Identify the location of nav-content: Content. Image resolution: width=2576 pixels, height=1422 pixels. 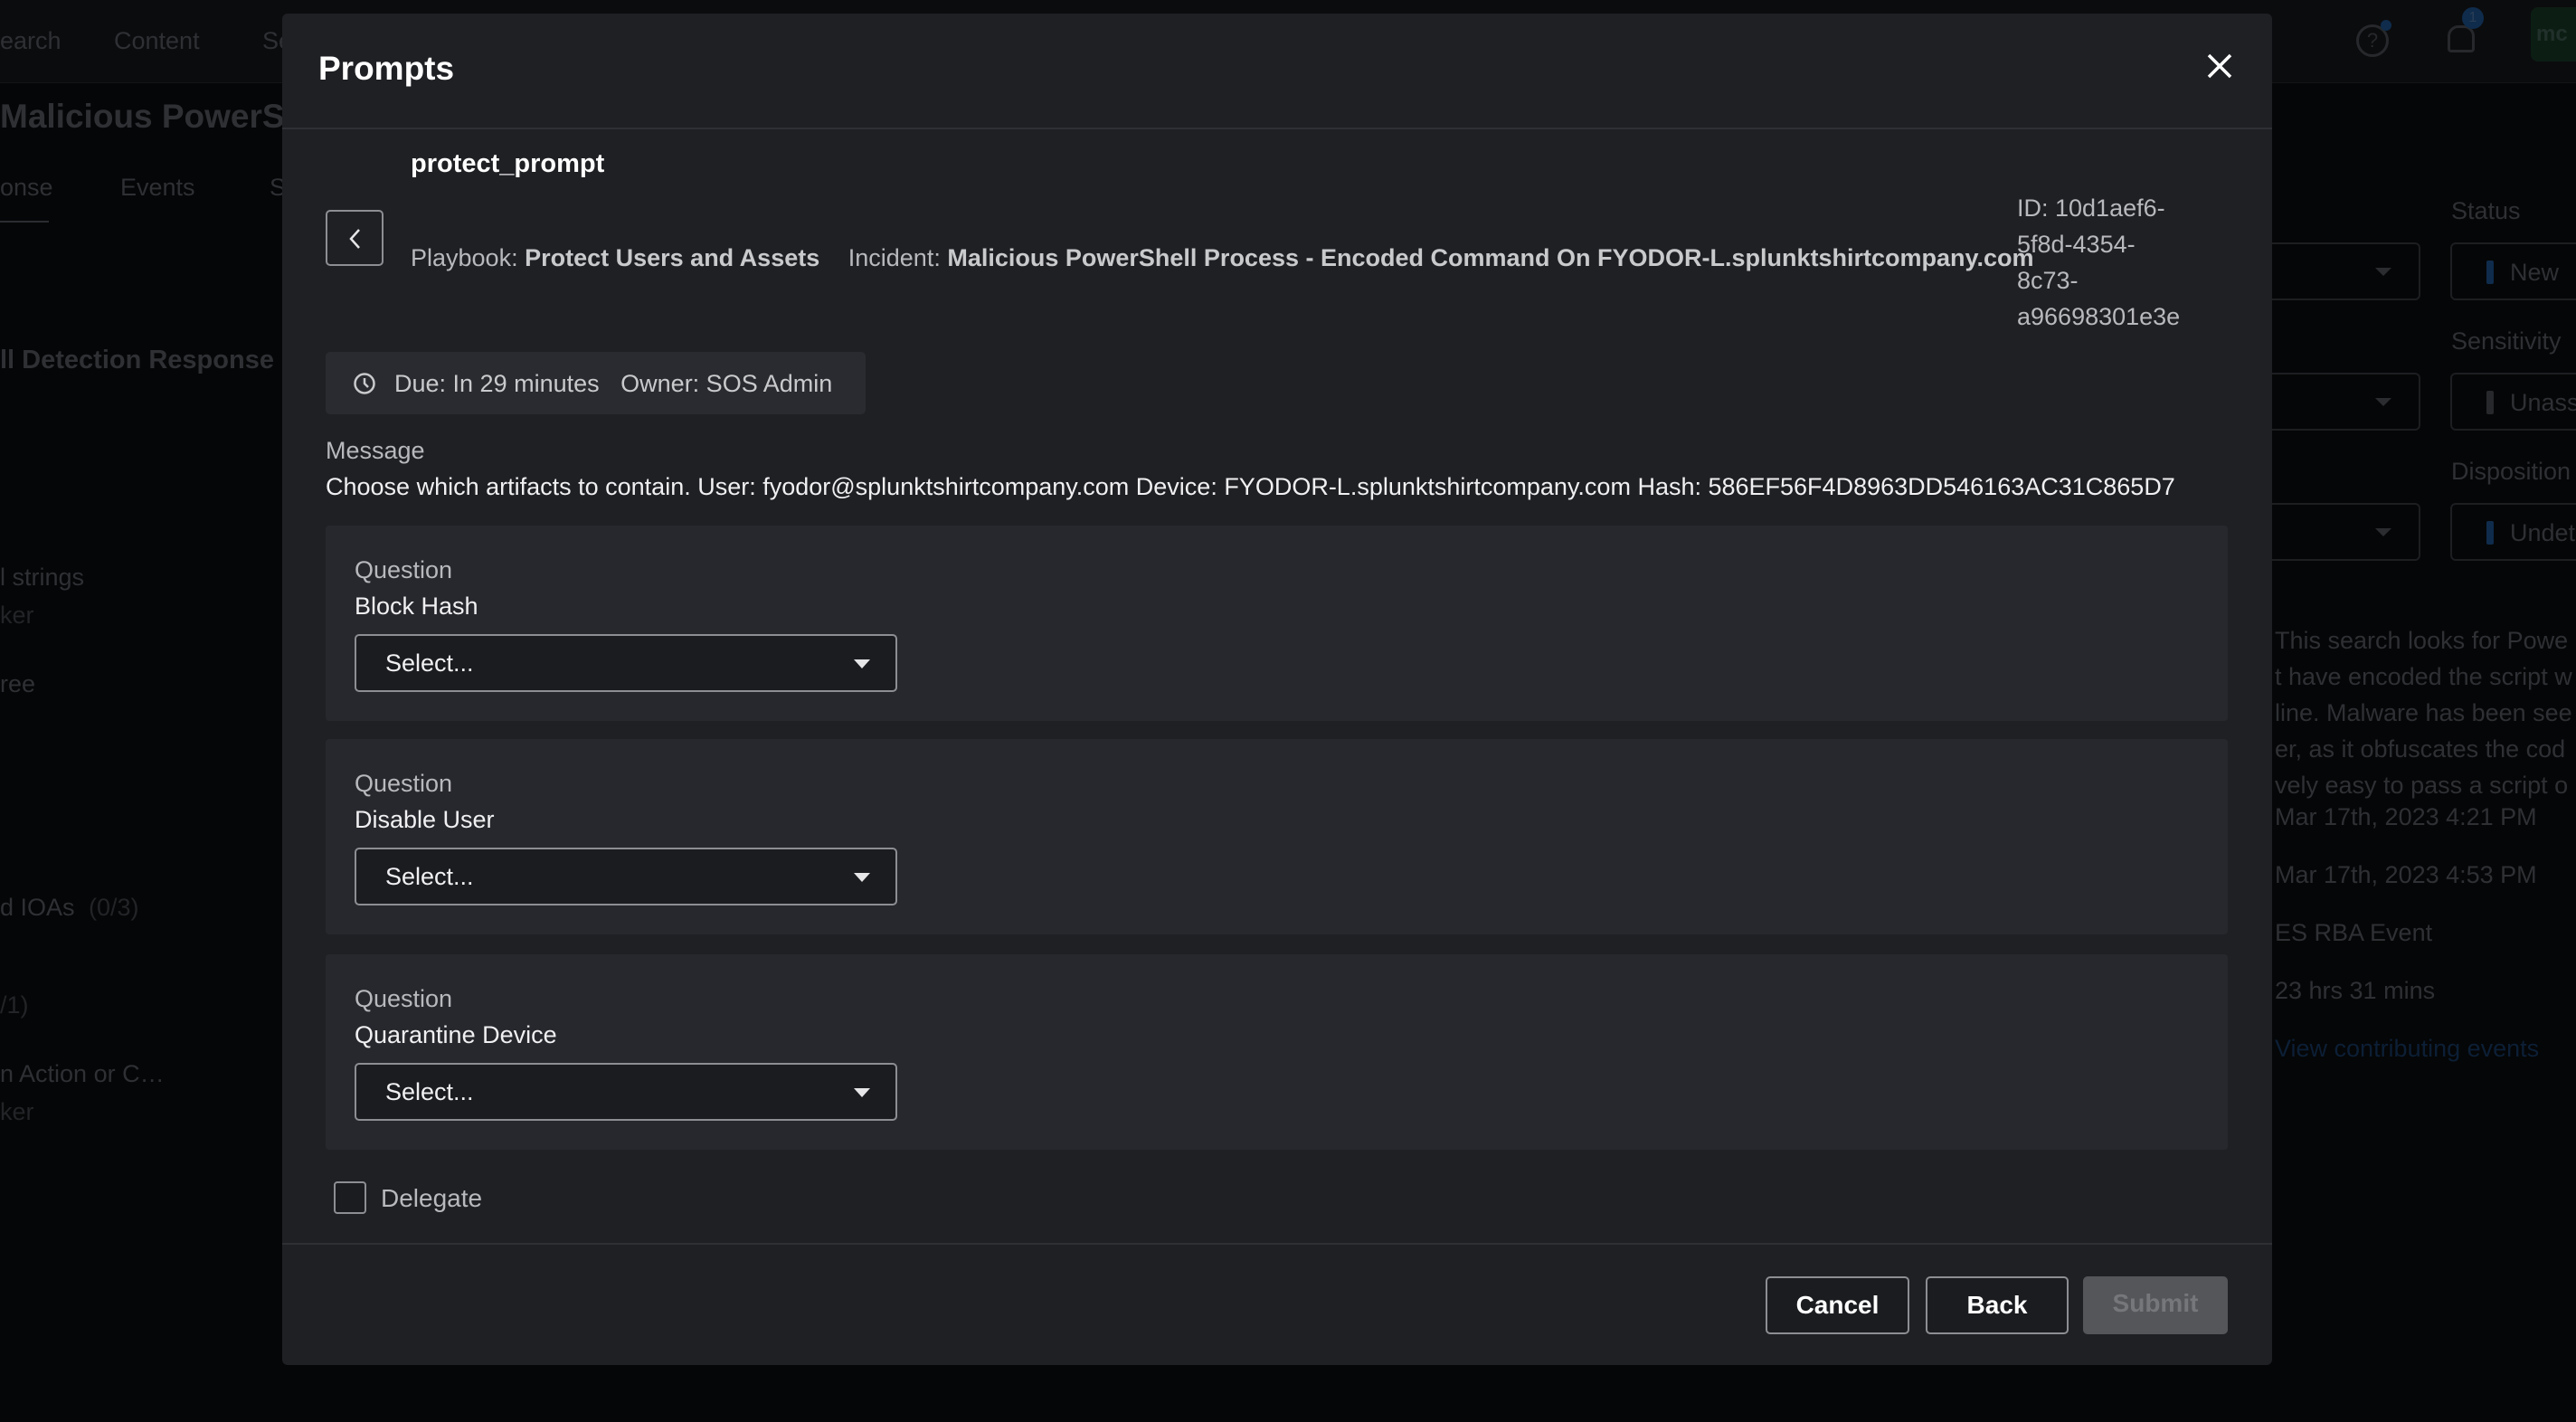
(157, 41).